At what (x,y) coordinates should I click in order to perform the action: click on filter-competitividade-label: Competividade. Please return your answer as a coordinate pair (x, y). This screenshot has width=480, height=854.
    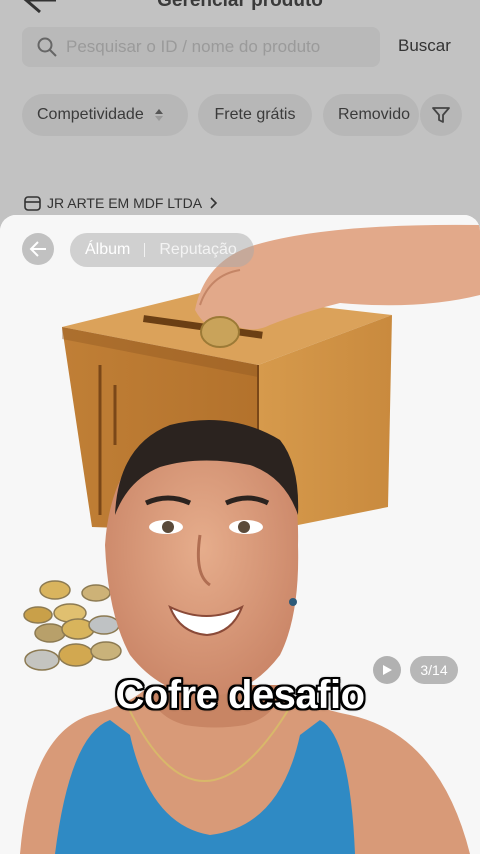
    Looking at the image, I should click on (90, 114).